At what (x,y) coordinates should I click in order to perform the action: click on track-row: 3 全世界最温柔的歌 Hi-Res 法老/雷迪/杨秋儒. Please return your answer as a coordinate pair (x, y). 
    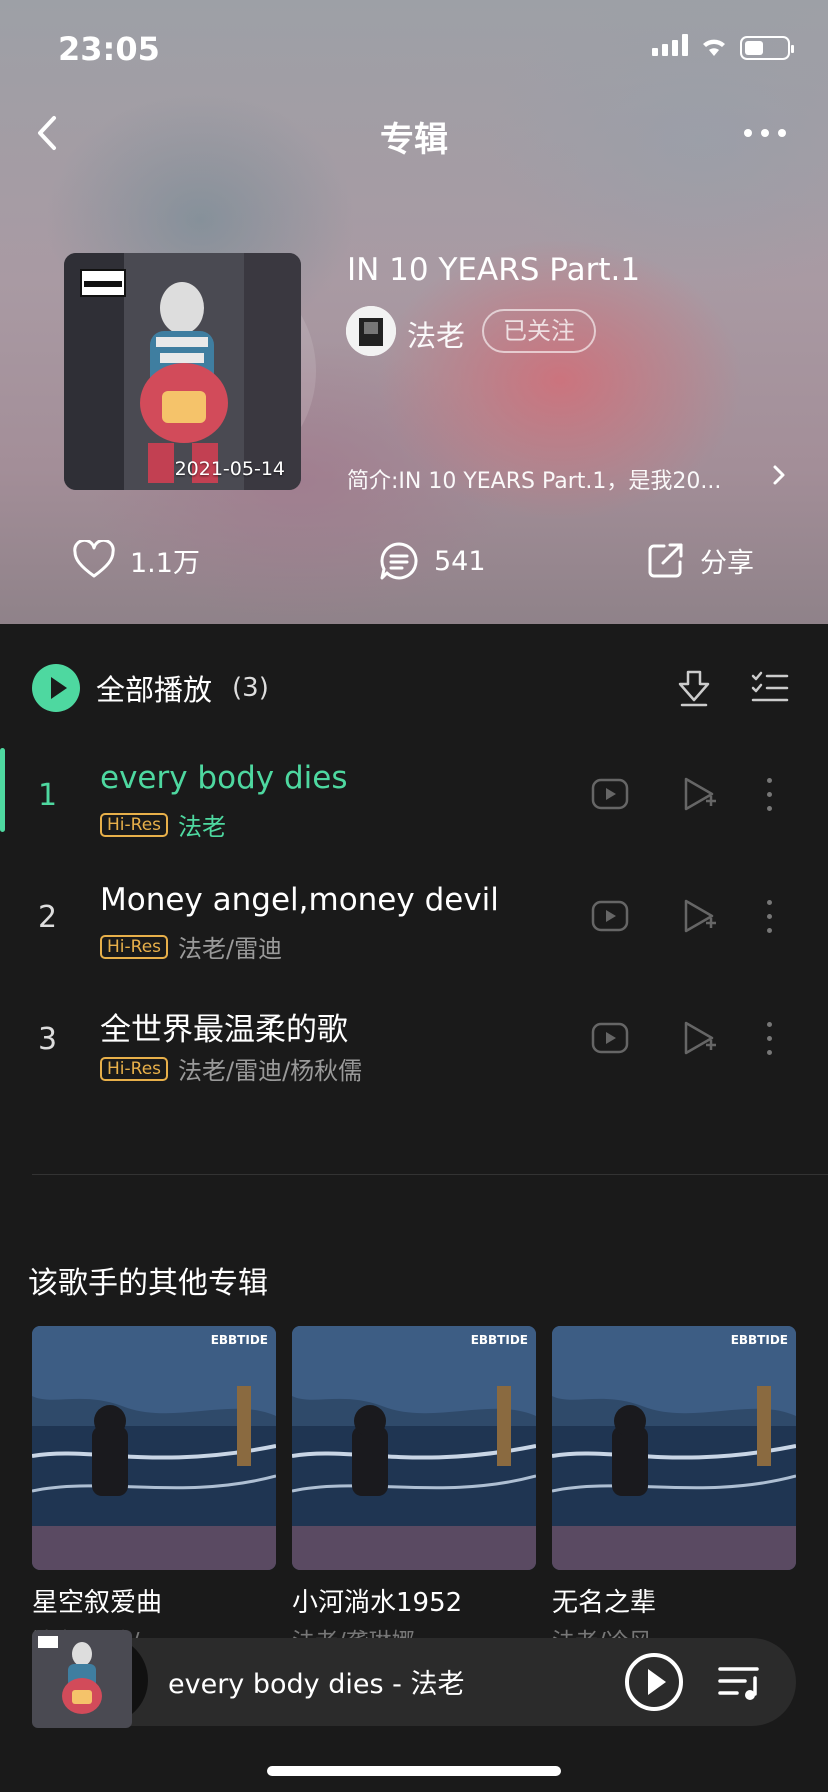
    Looking at the image, I should click on (414, 1045).